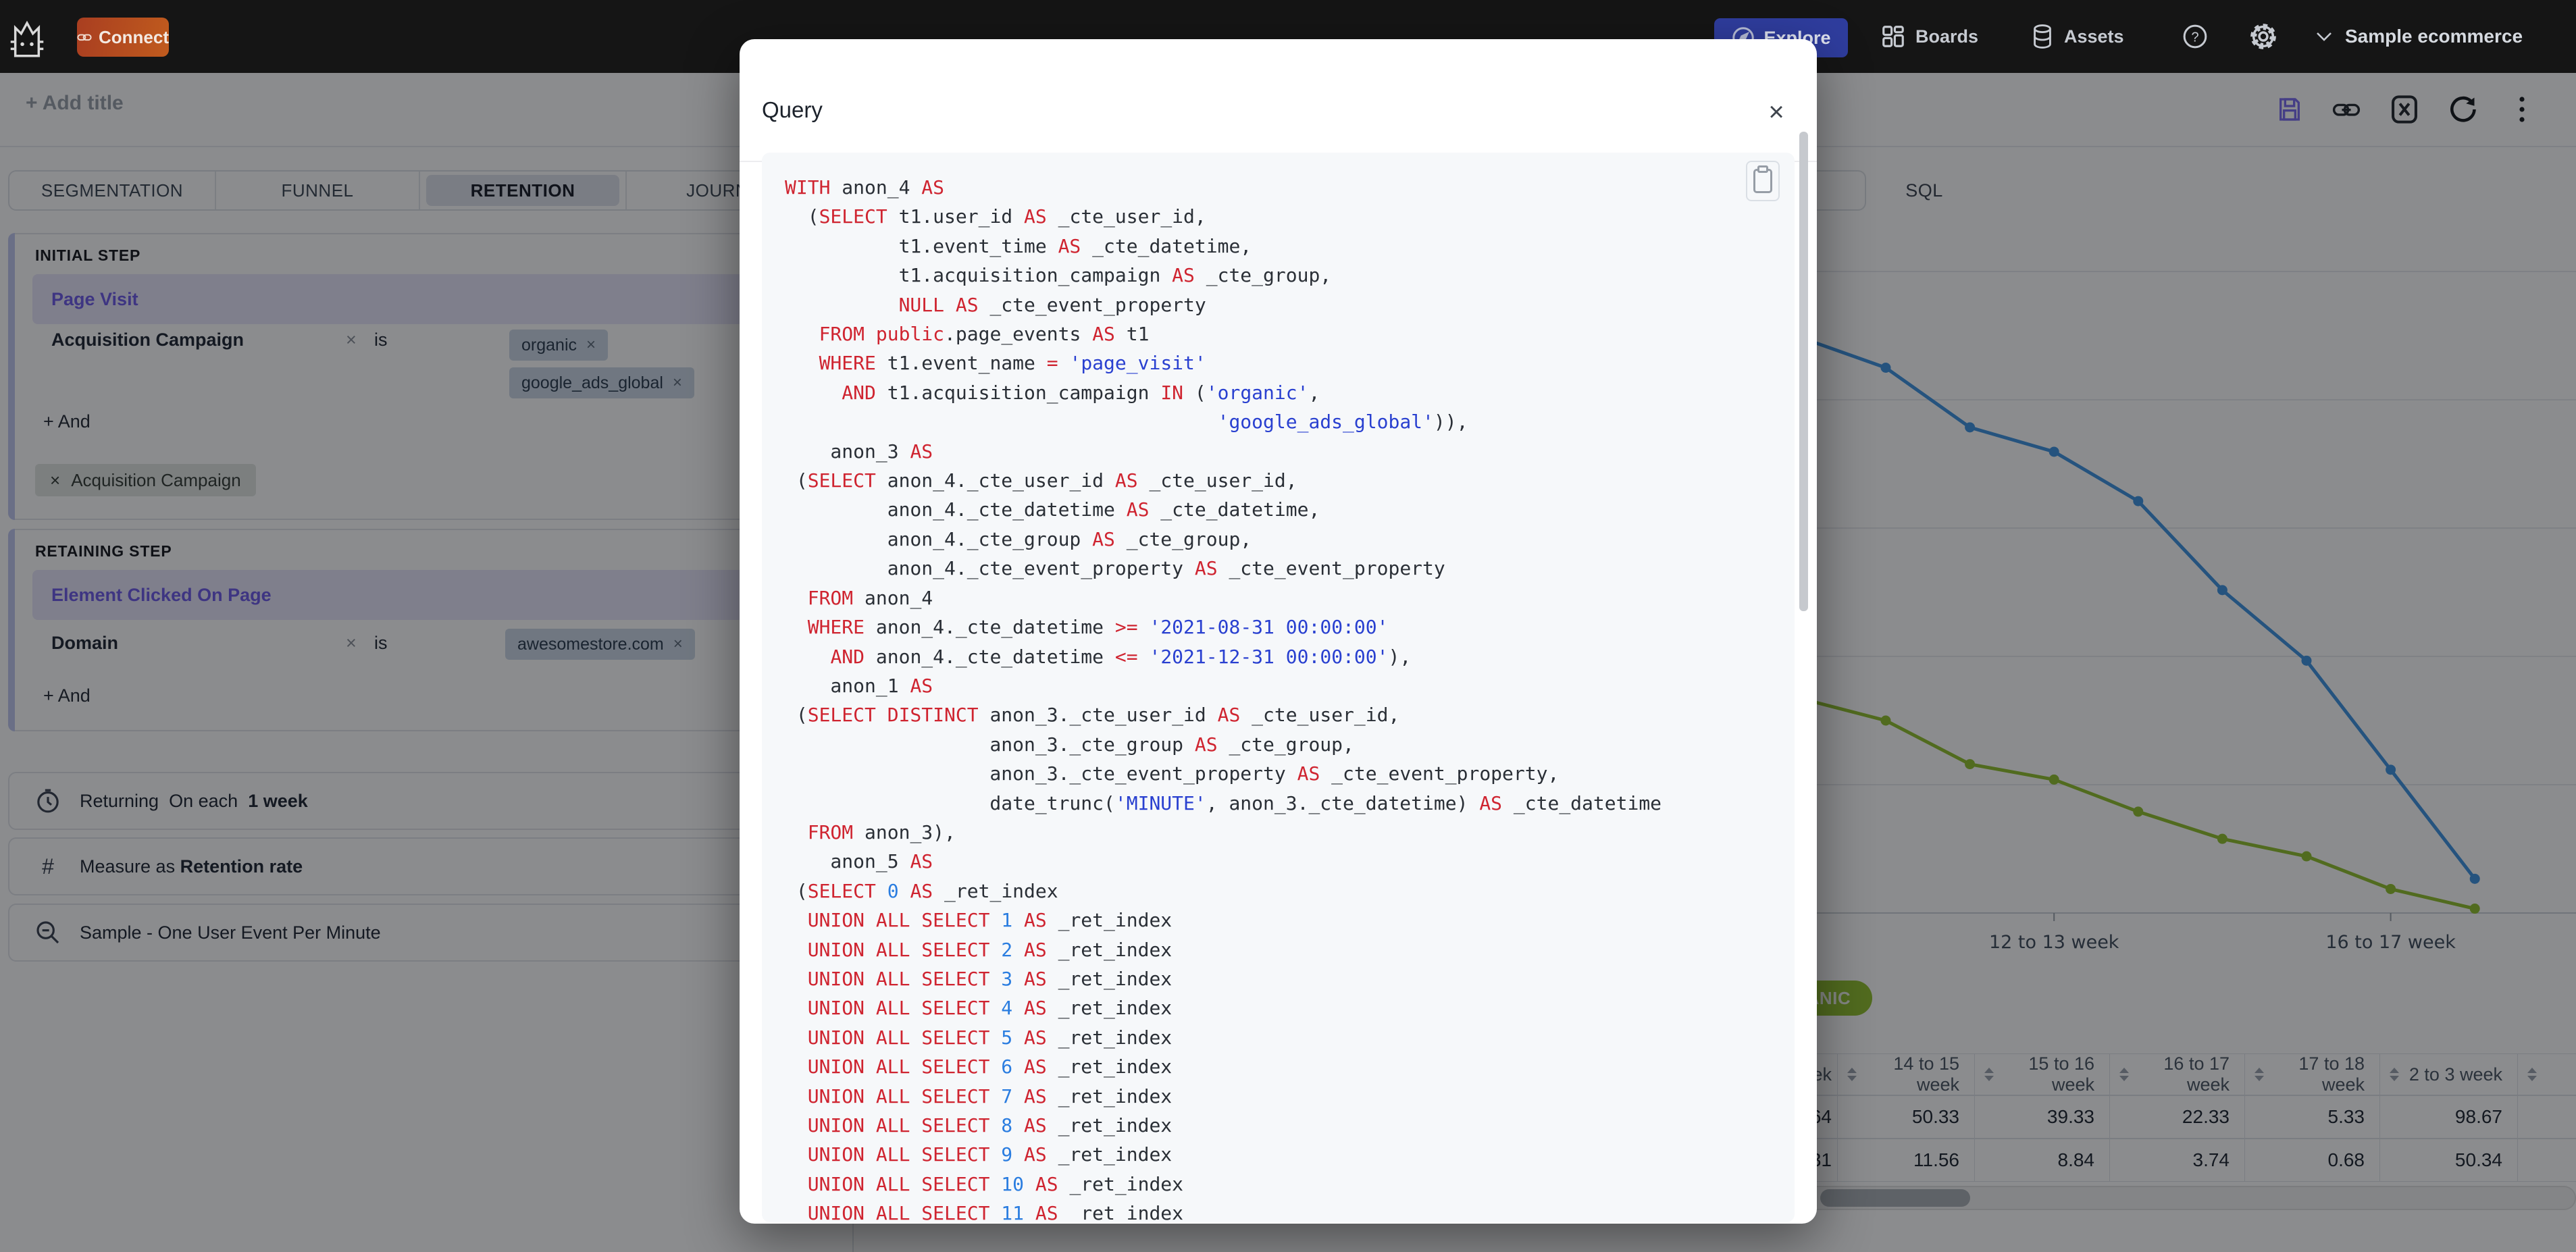  Describe the element at coordinates (1012, 364) in the screenshot. I see `code-line: WHERE t1.event_name = 'page_visit'` at that location.